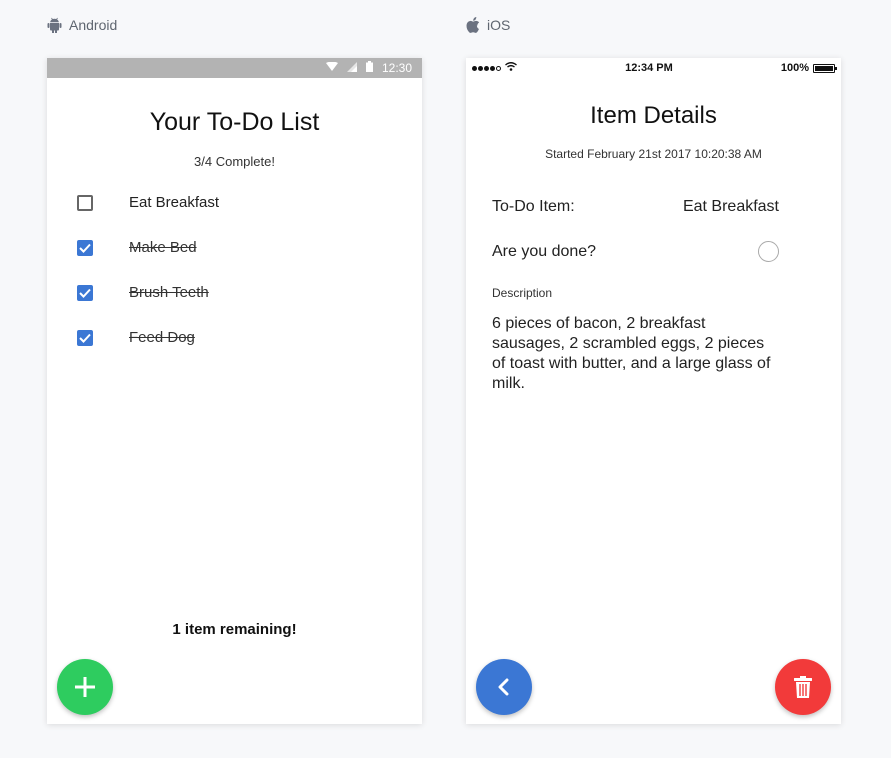  Describe the element at coordinates (169, 292) in the screenshot. I see `todo-item-label: Brush Teeth` at that location.